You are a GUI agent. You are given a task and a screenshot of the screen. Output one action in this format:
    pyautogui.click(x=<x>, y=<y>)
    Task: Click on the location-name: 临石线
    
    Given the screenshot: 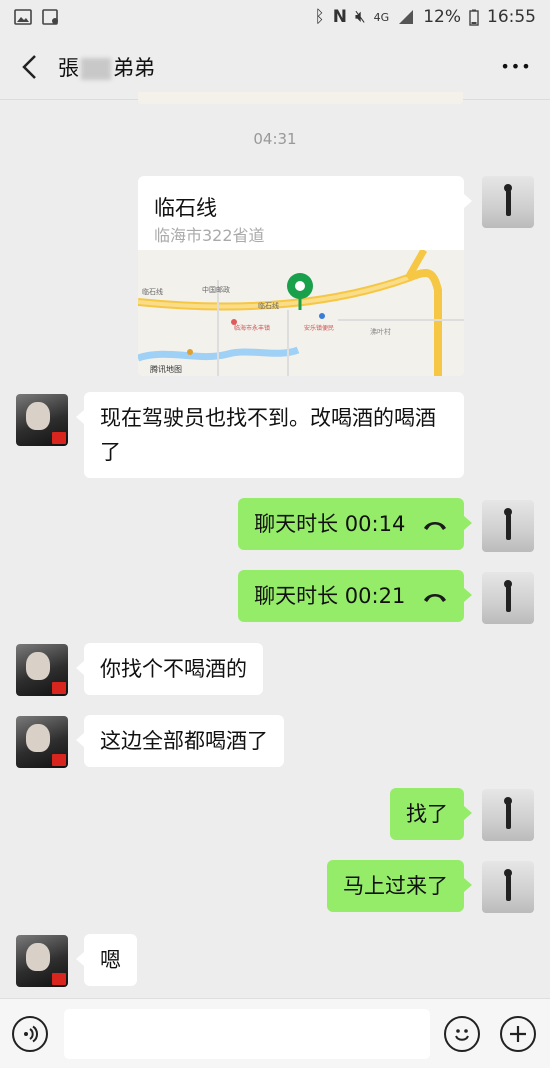 What is the action you would take?
    pyautogui.click(x=185, y=208)
    